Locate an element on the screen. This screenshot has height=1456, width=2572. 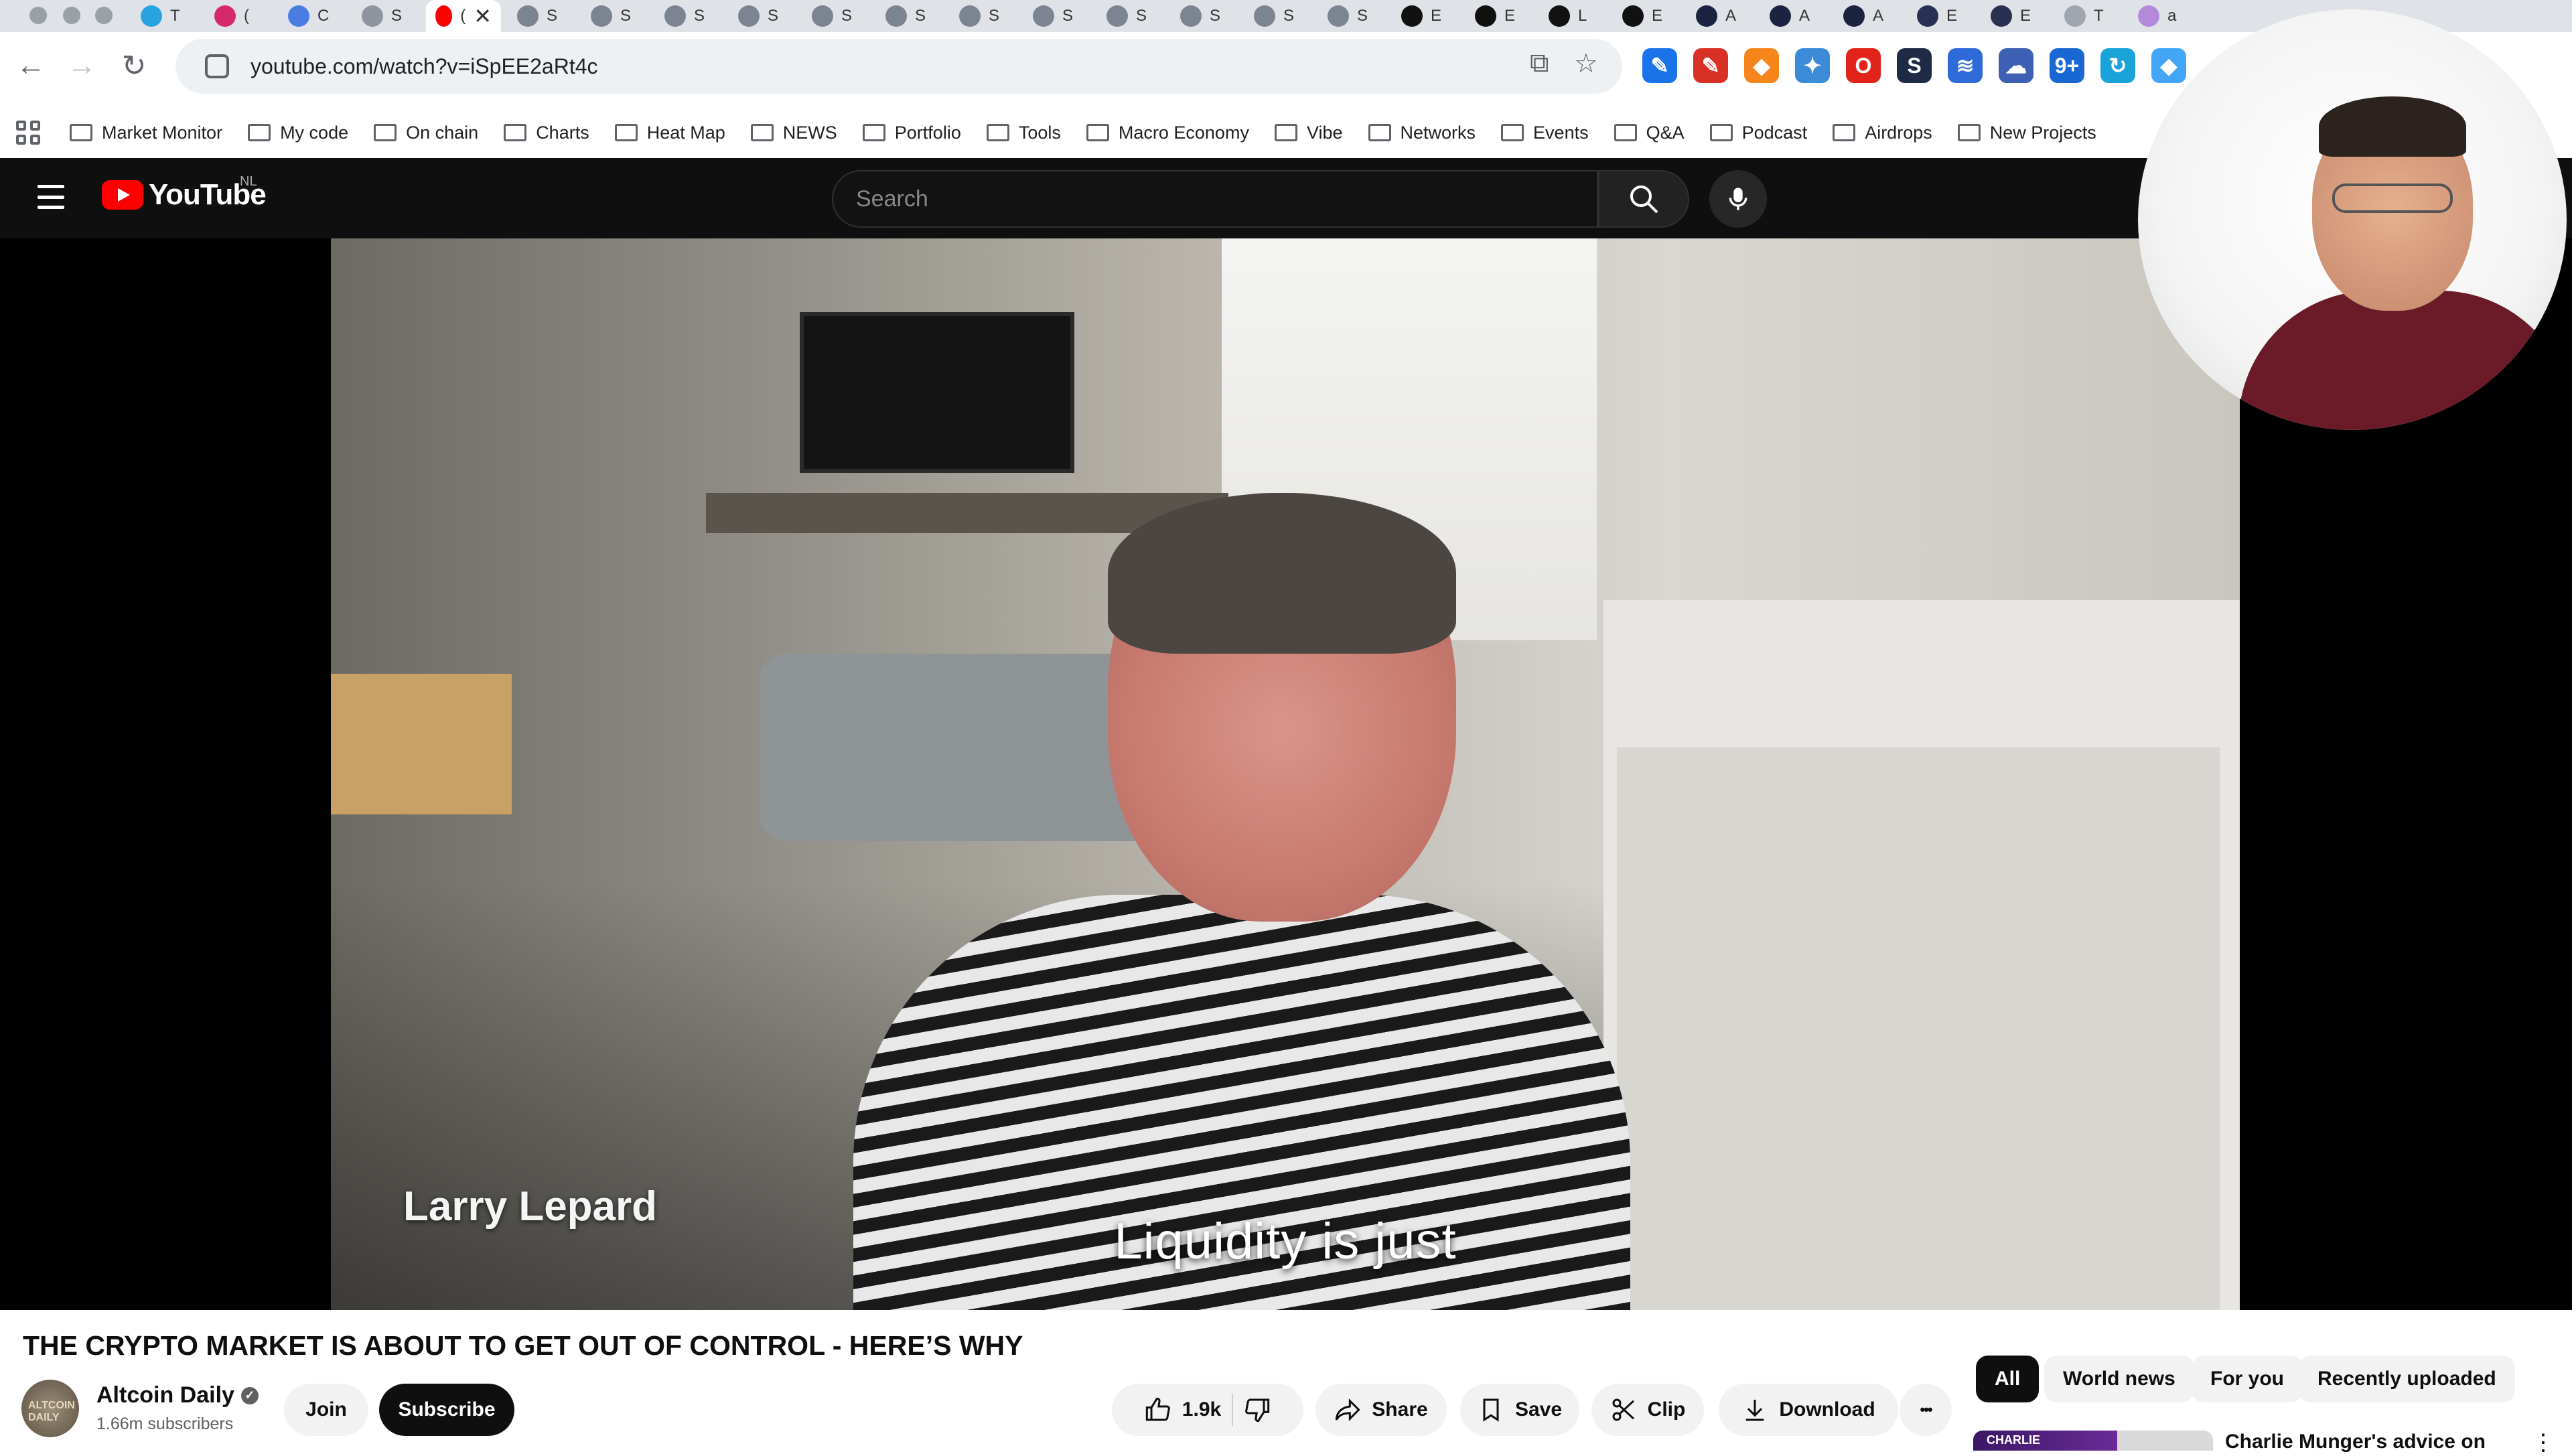
close-window-button is located at coordinates (38, 15).